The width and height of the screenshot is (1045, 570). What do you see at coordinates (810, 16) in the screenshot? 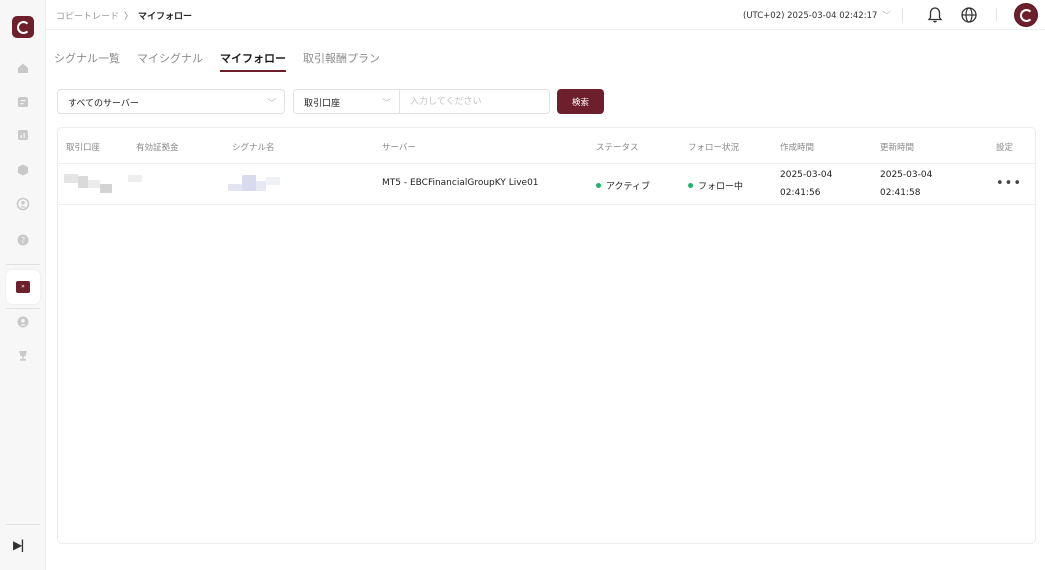
I see `timezone-label: (UTC+02) 2025-03-04 02:42:17` at bounding box center [810, 16].